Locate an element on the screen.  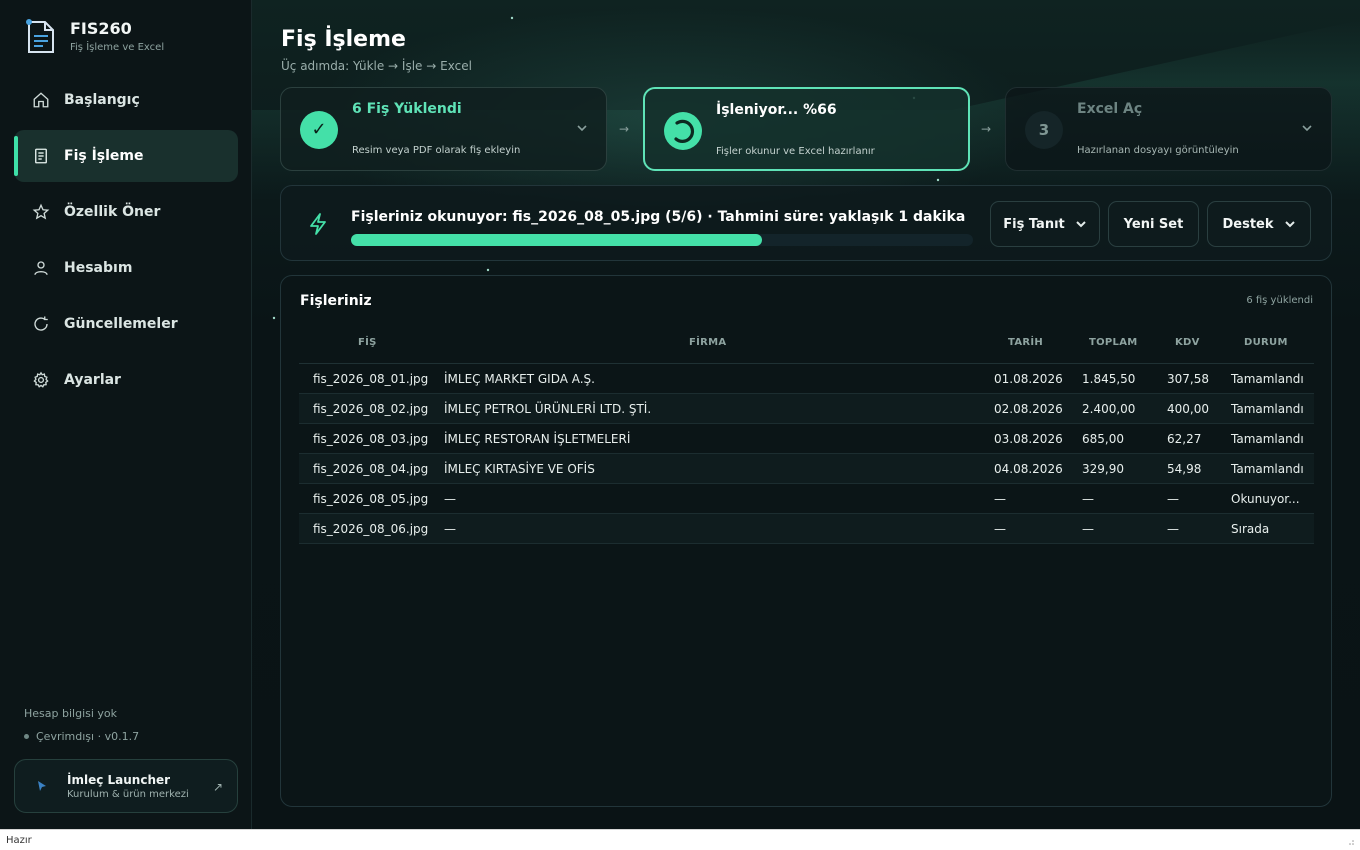
step-number-badge: 3 is located at coordinates (1044, 130).